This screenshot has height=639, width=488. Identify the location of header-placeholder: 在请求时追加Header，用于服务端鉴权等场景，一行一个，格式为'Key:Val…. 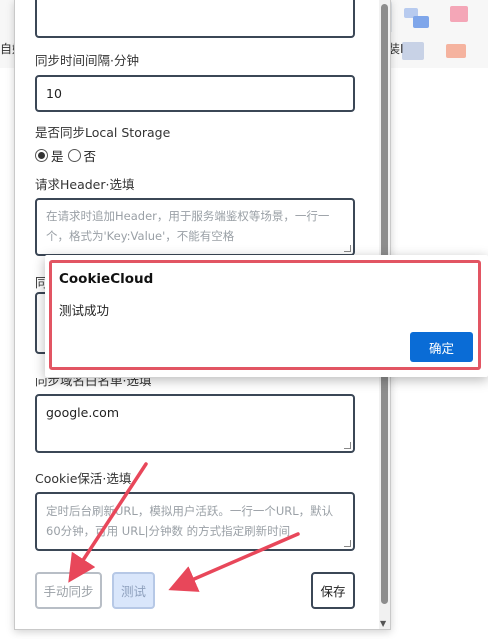
(188, 226).